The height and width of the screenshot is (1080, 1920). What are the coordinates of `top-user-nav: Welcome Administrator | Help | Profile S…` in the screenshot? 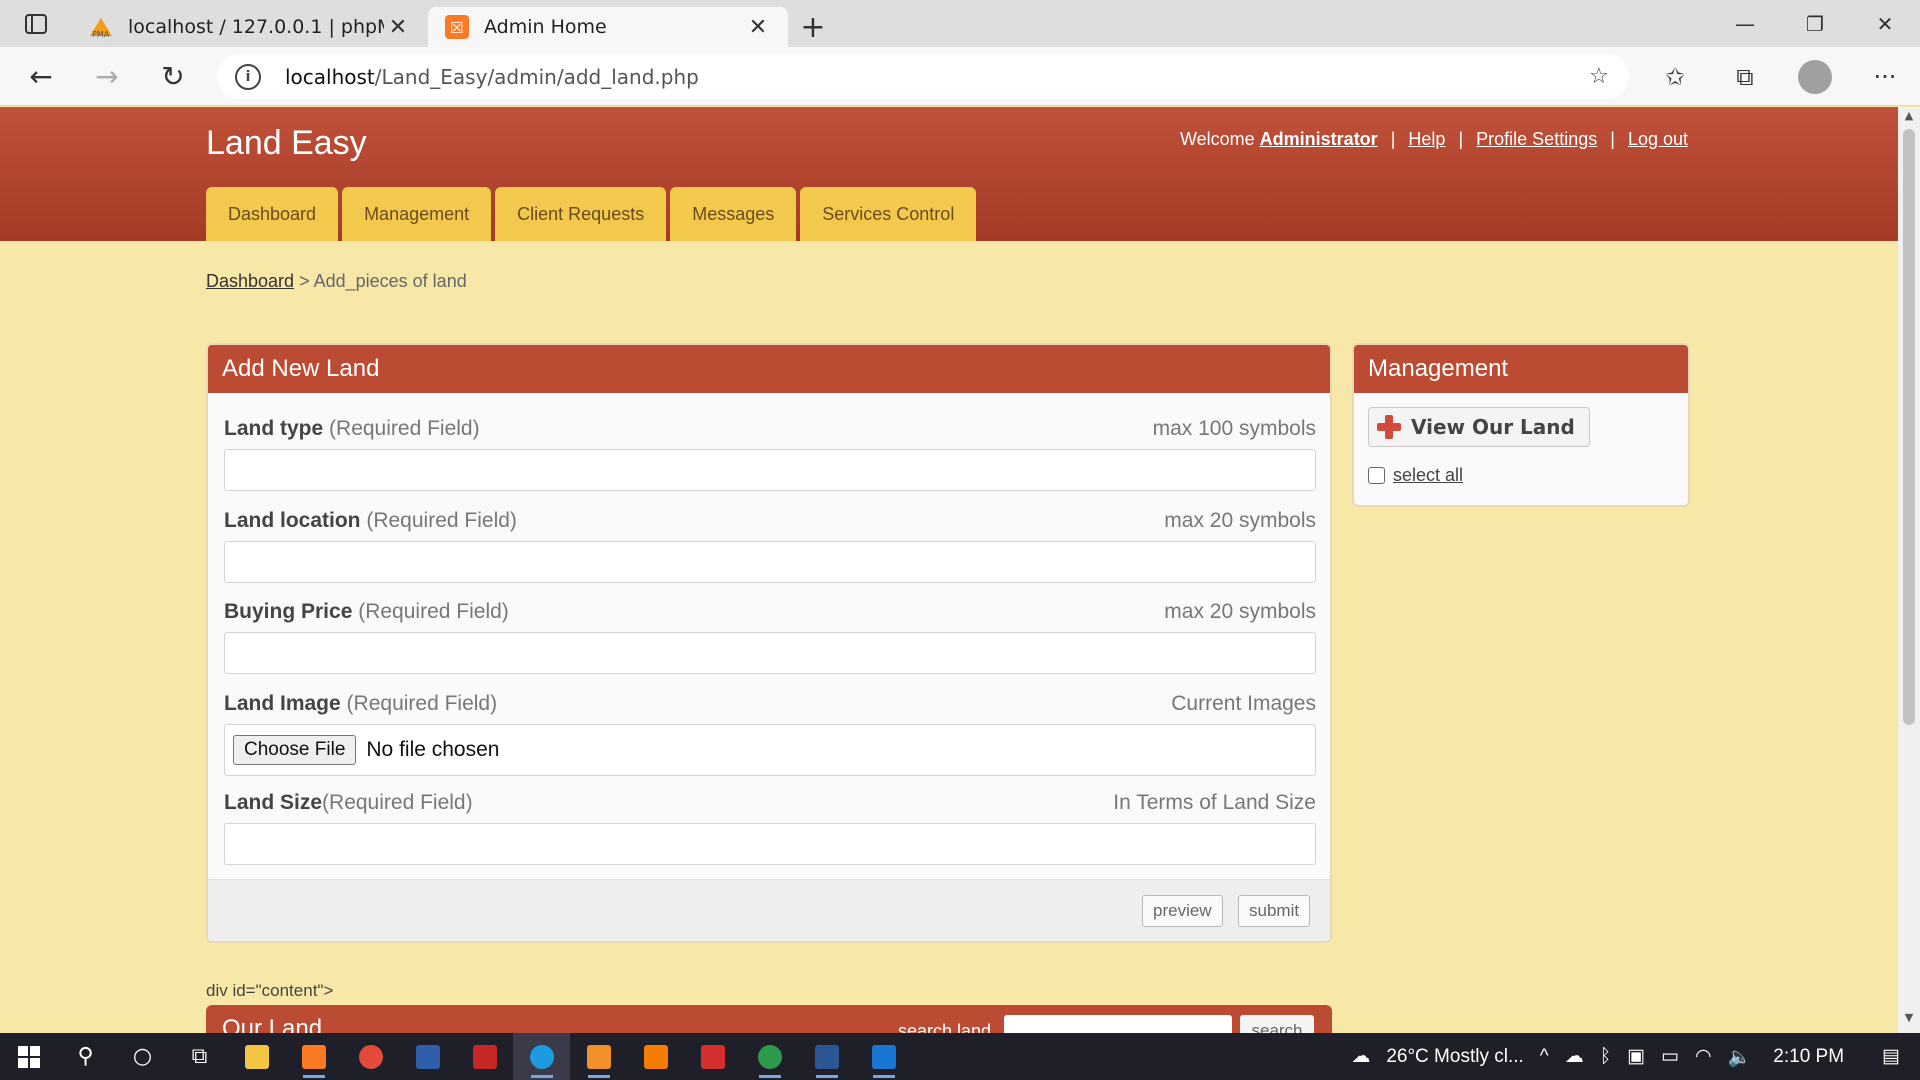 It's located at (1433, 139).